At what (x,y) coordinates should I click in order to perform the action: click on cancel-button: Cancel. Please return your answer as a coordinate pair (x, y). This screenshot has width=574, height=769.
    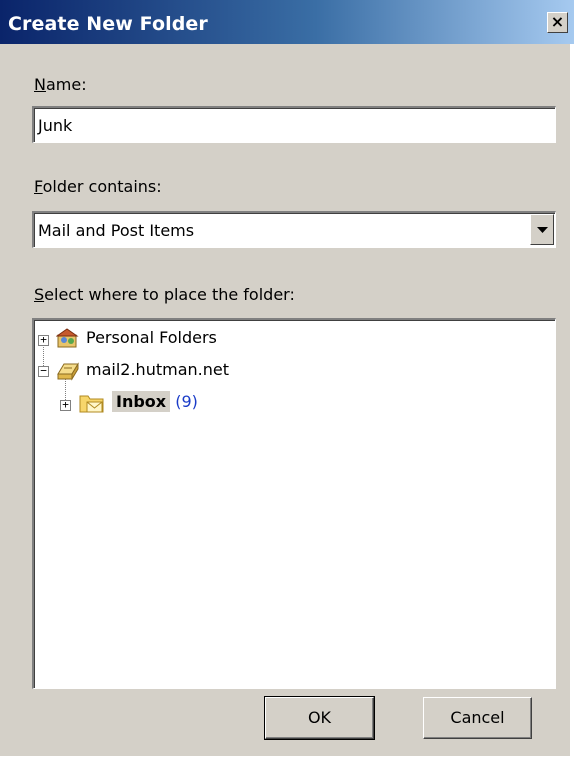
    Looking at the image, I should click on (477, 718).